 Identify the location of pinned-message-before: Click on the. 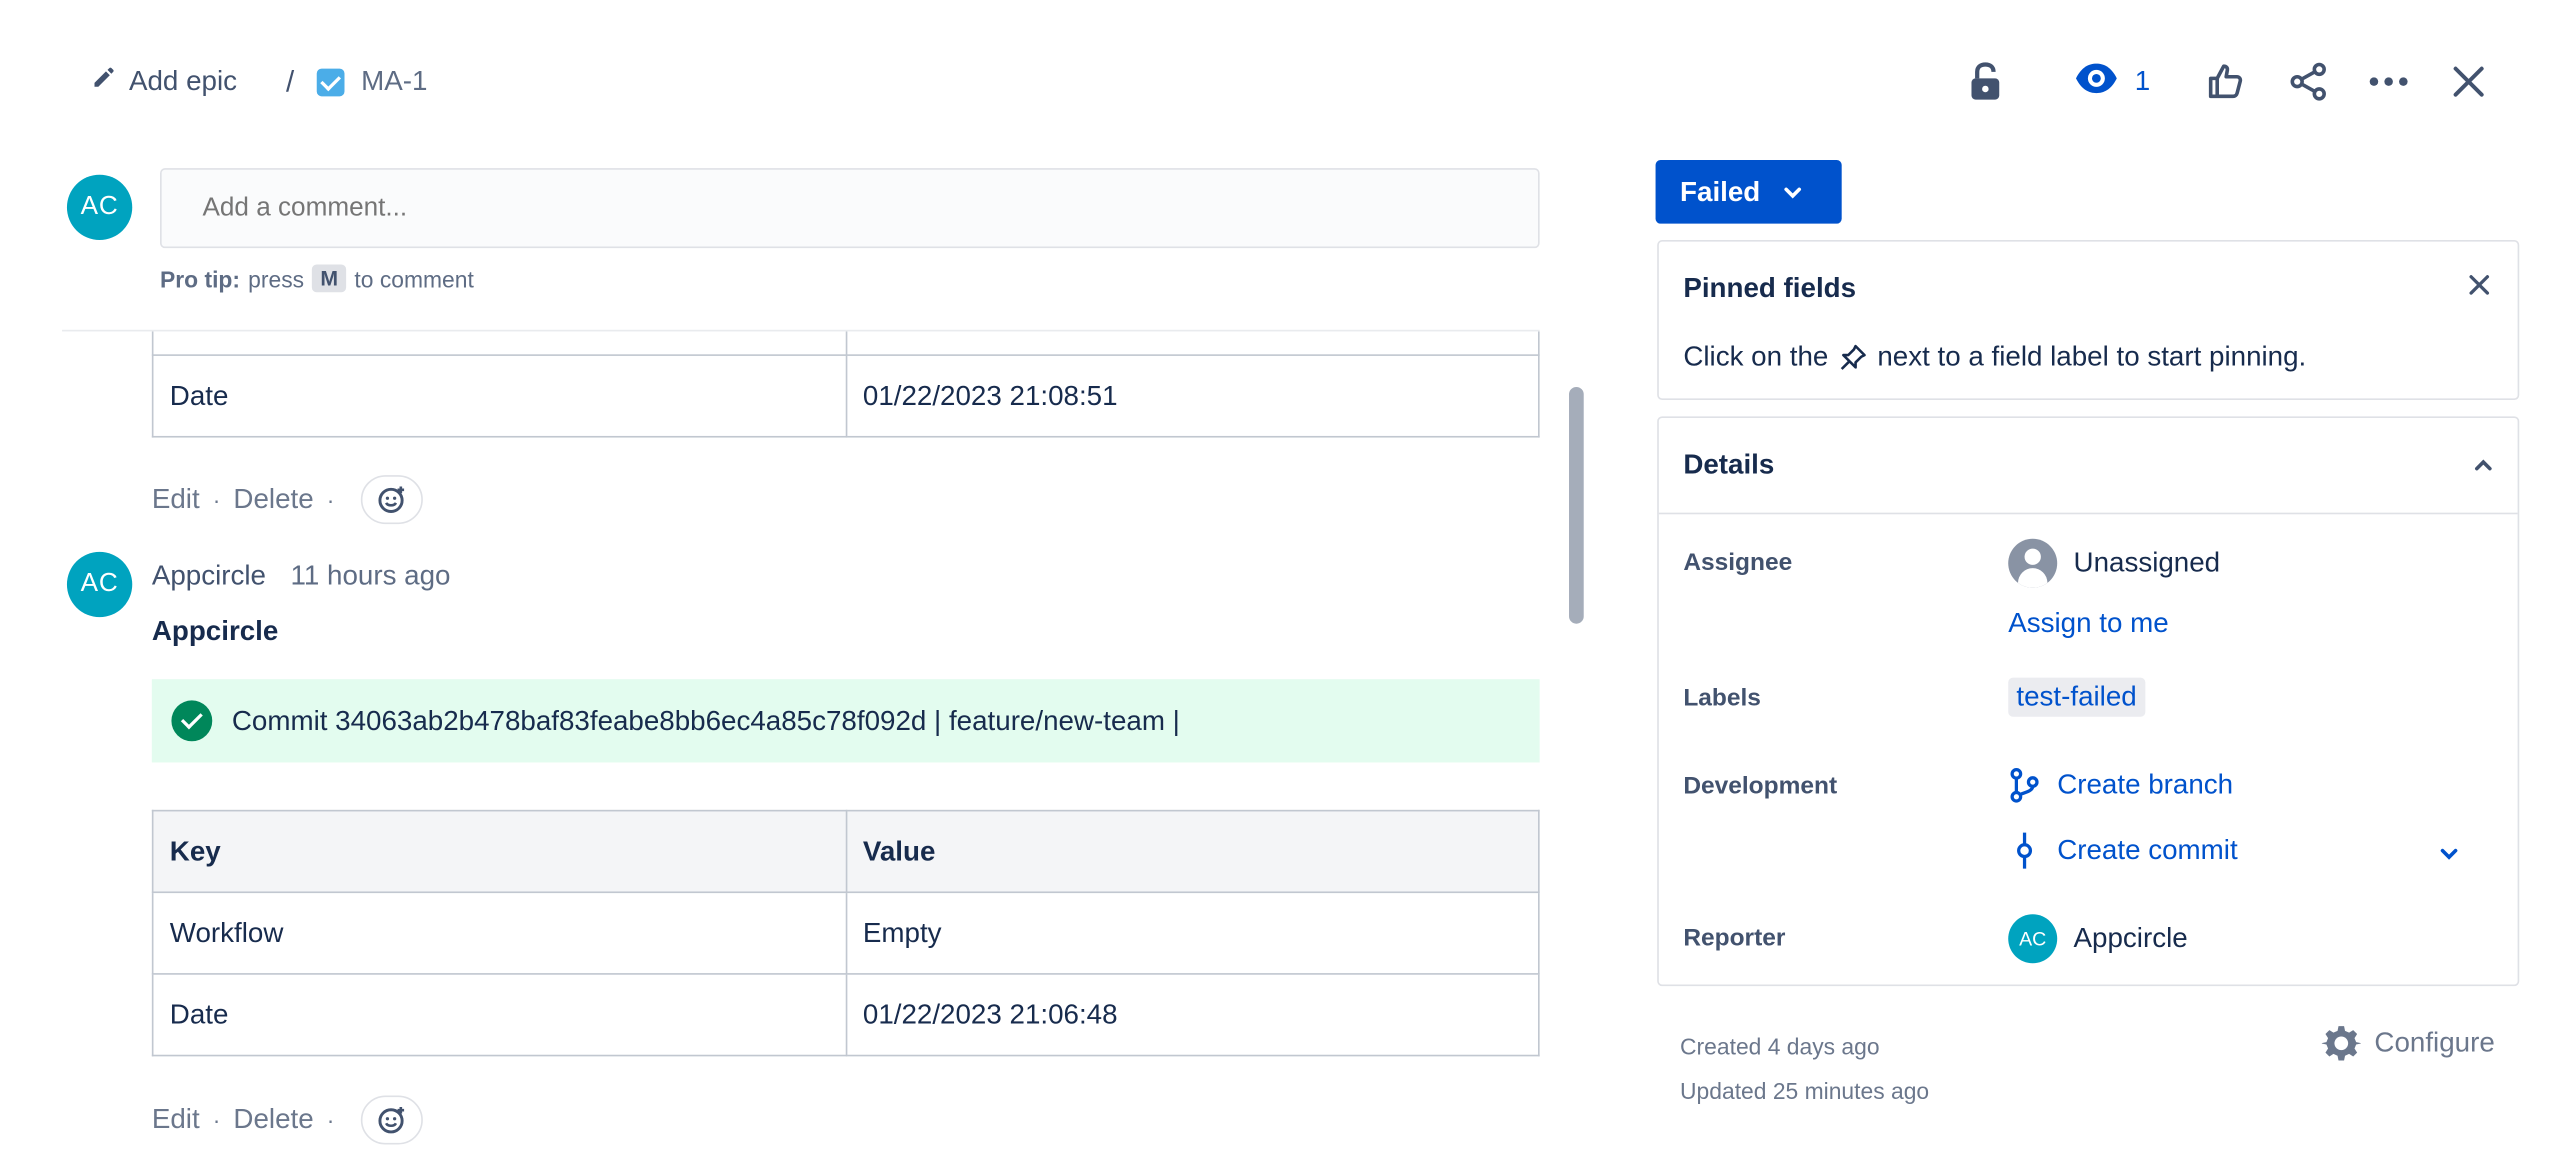
(1756, 357).